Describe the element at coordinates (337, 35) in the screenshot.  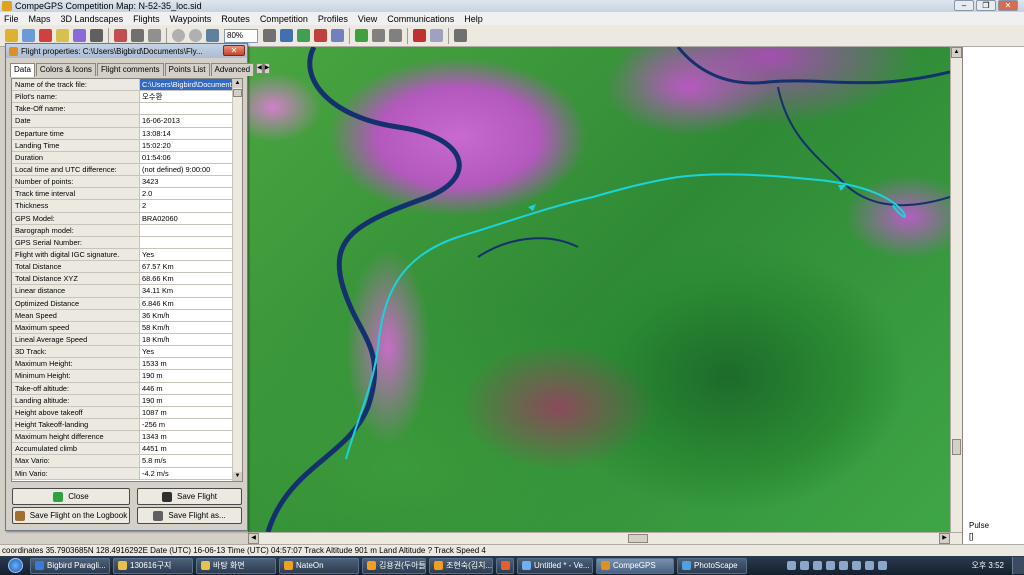
I see `tools-icon` at that location.